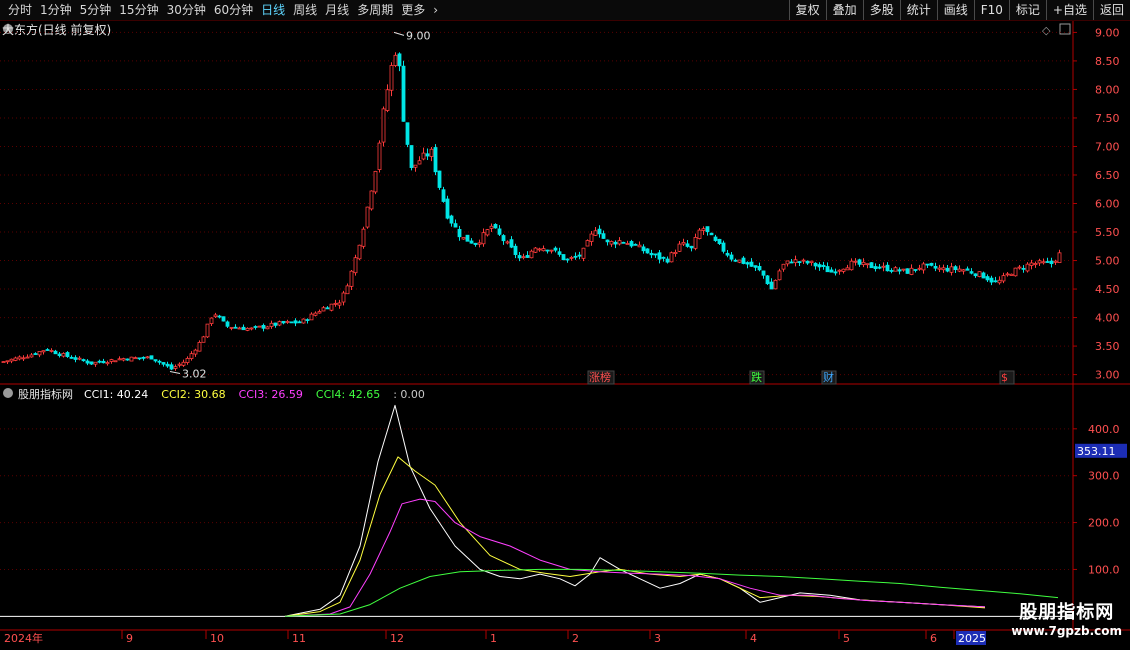 This screenshot has width=1130, height=650. I want to click on date-label-11: 2025, so click(972, 638).